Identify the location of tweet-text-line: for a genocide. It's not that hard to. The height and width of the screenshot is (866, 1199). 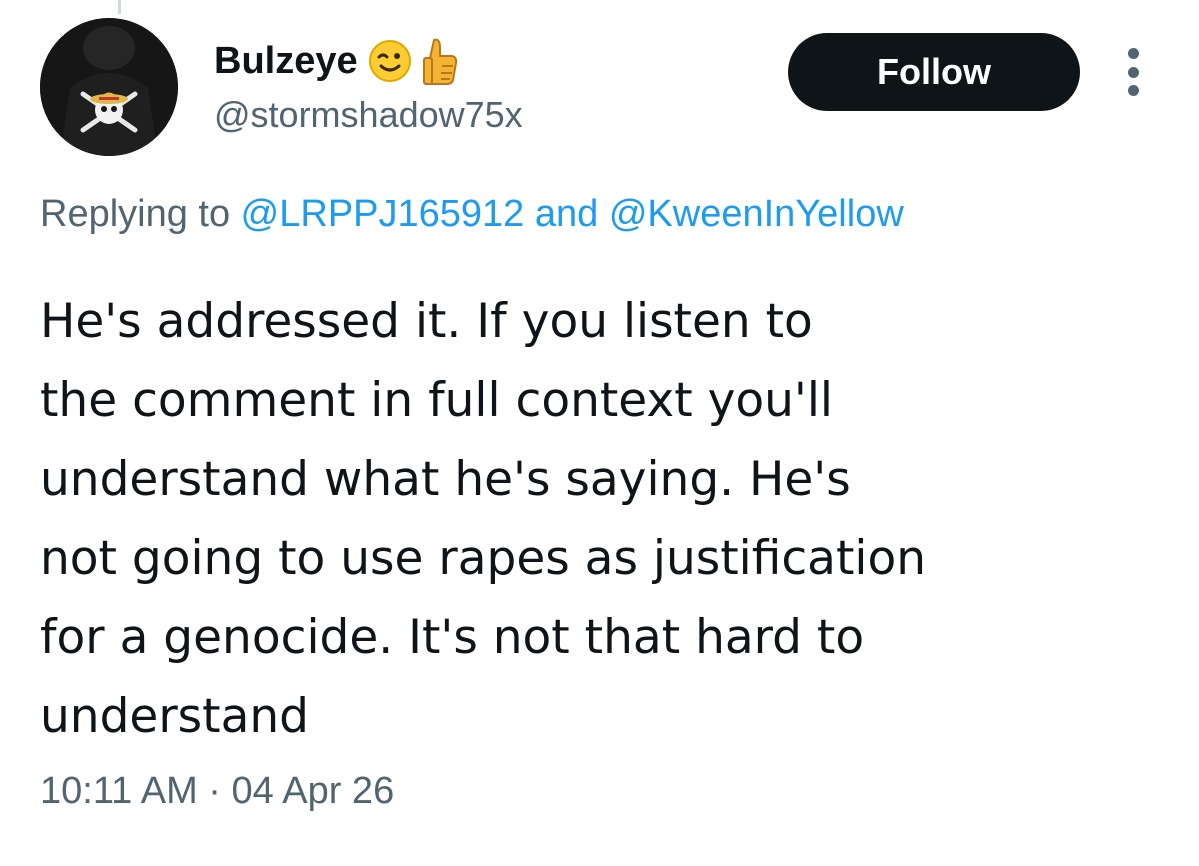
(452, 637).